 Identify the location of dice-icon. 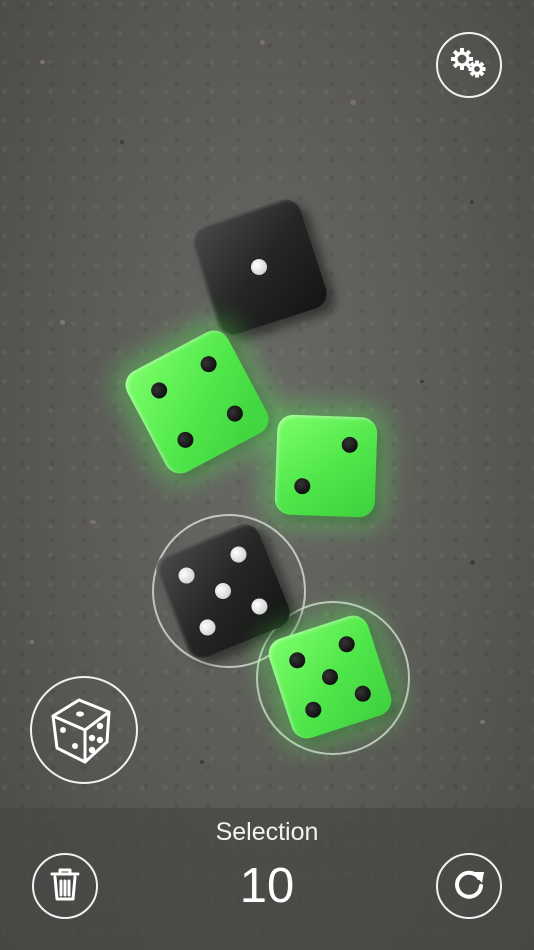
(84, 730).